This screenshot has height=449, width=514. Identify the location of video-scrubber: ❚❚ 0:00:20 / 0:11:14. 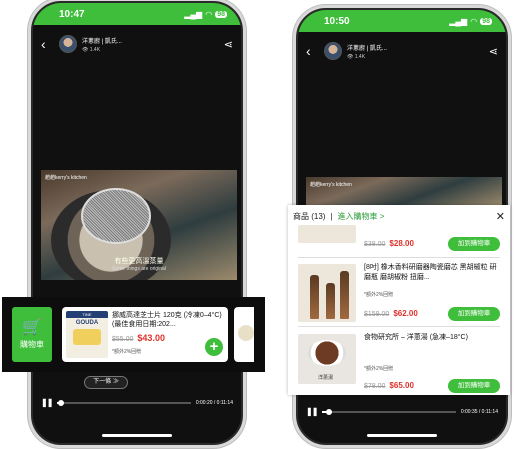
(137, 402).